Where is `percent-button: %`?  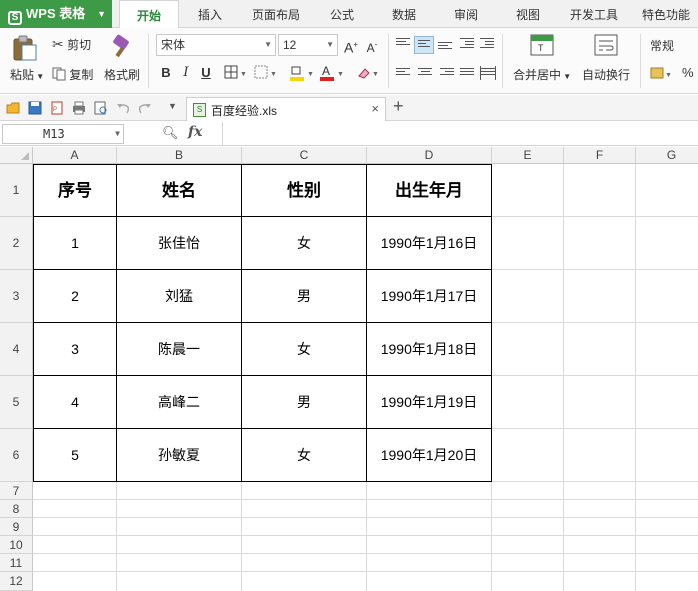 percent-button: % is located at coordinates (688, 72).